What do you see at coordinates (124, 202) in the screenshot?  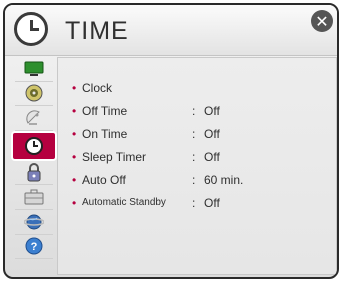 I see `setting-label: Automatic Standby` at bounding box center [124, 202].